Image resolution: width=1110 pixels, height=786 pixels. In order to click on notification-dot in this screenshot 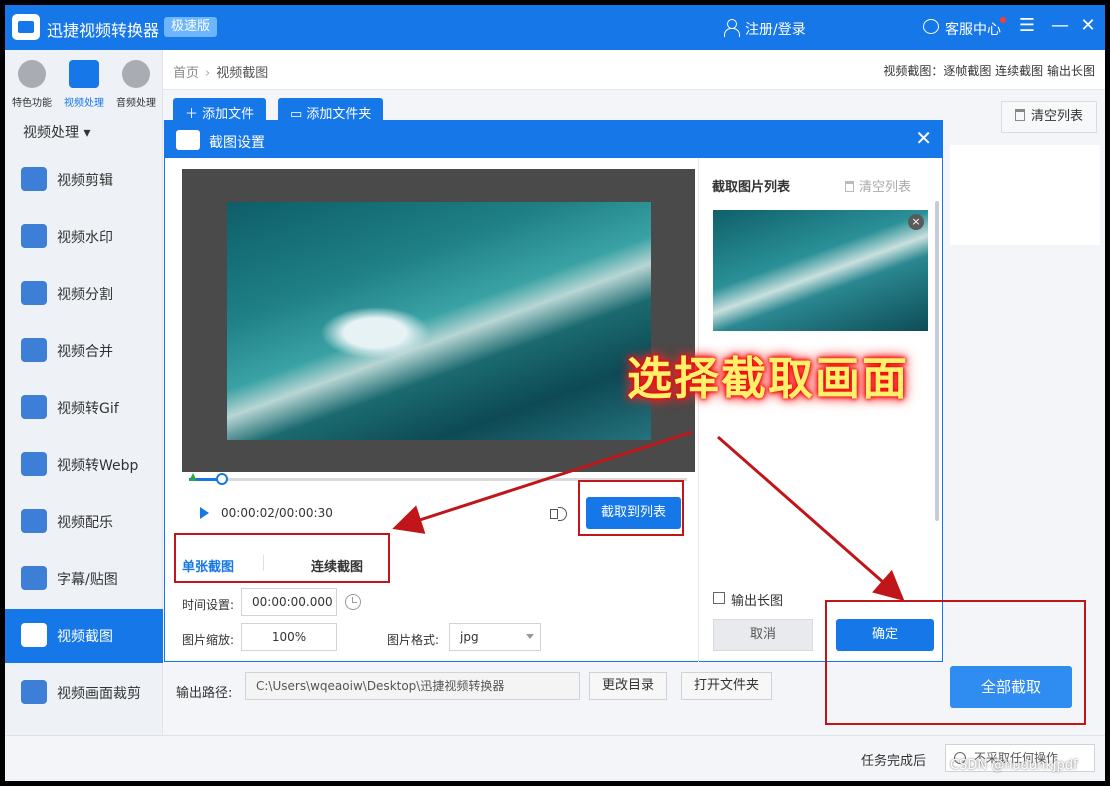, I will do `click(1003, 20)`.